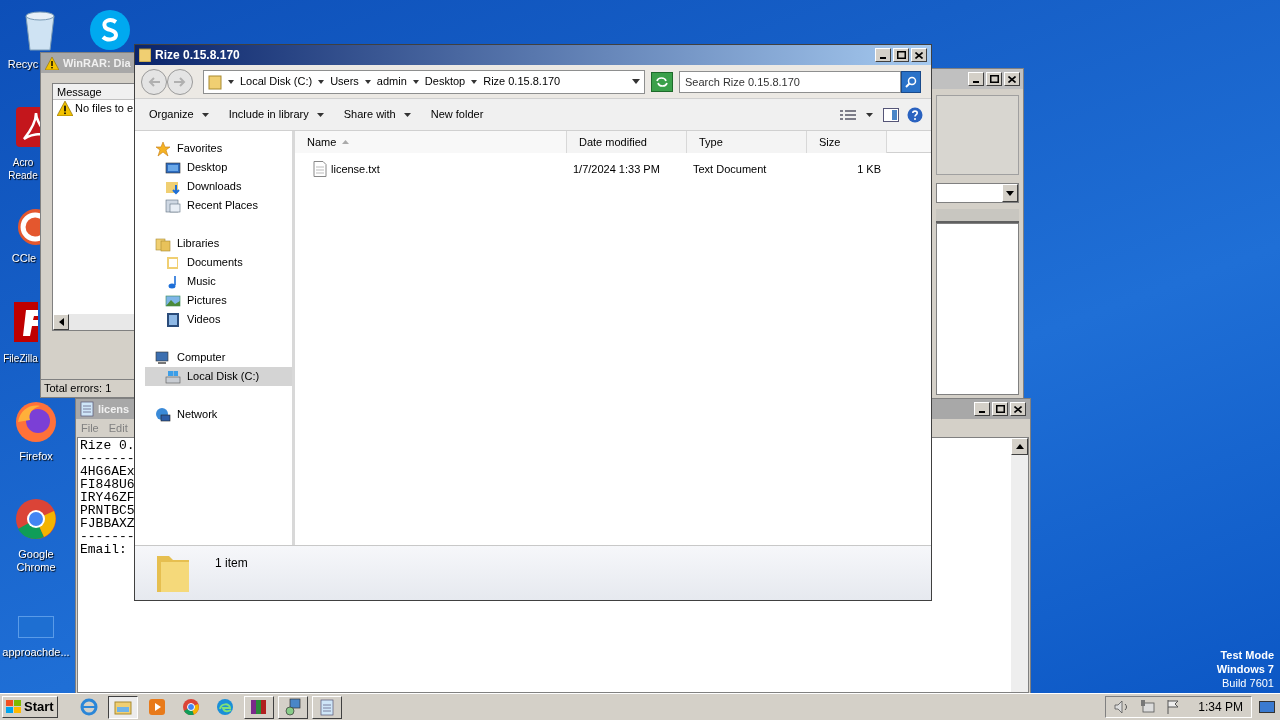  Describe the element at coordinates (276, 81) in the screenshot. I see `breadcrumb: Local Disk (C:)` at that location.